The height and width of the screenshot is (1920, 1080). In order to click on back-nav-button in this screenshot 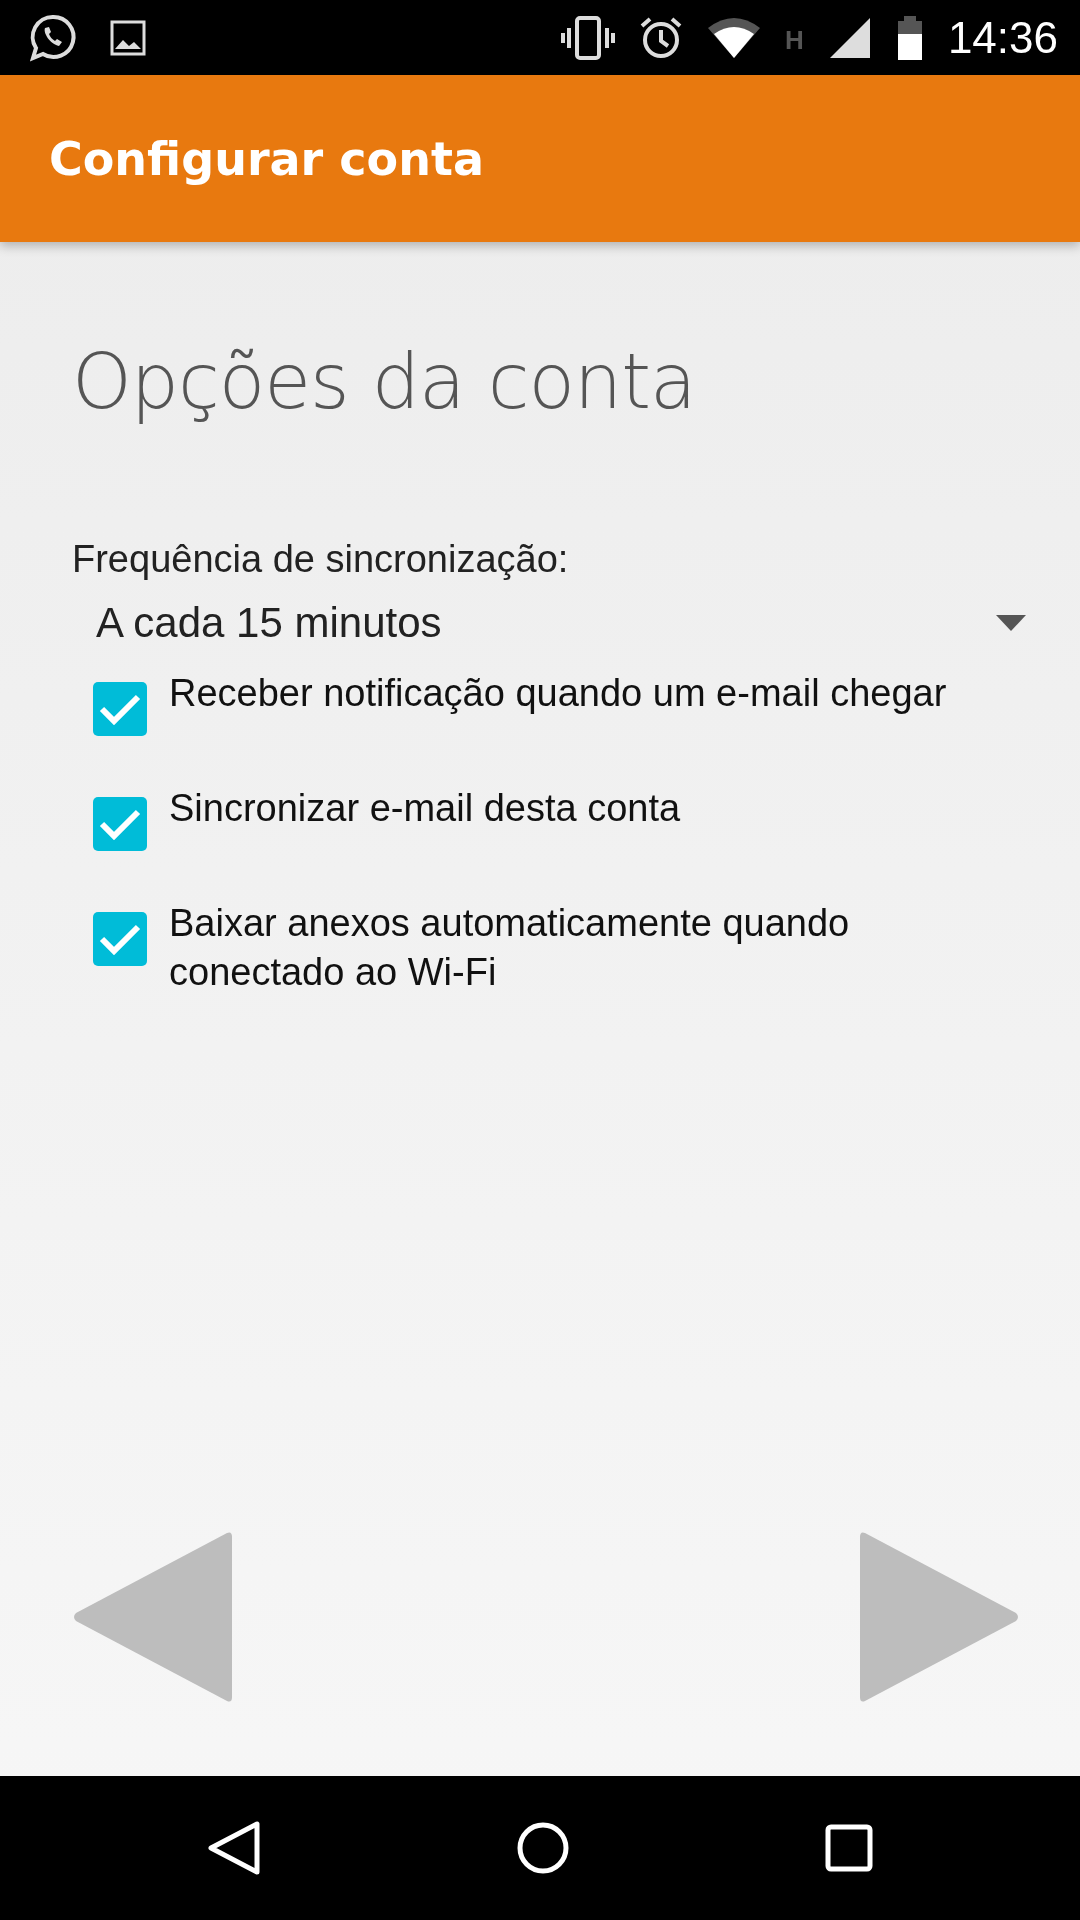, I will do `click(234, 1848)`.